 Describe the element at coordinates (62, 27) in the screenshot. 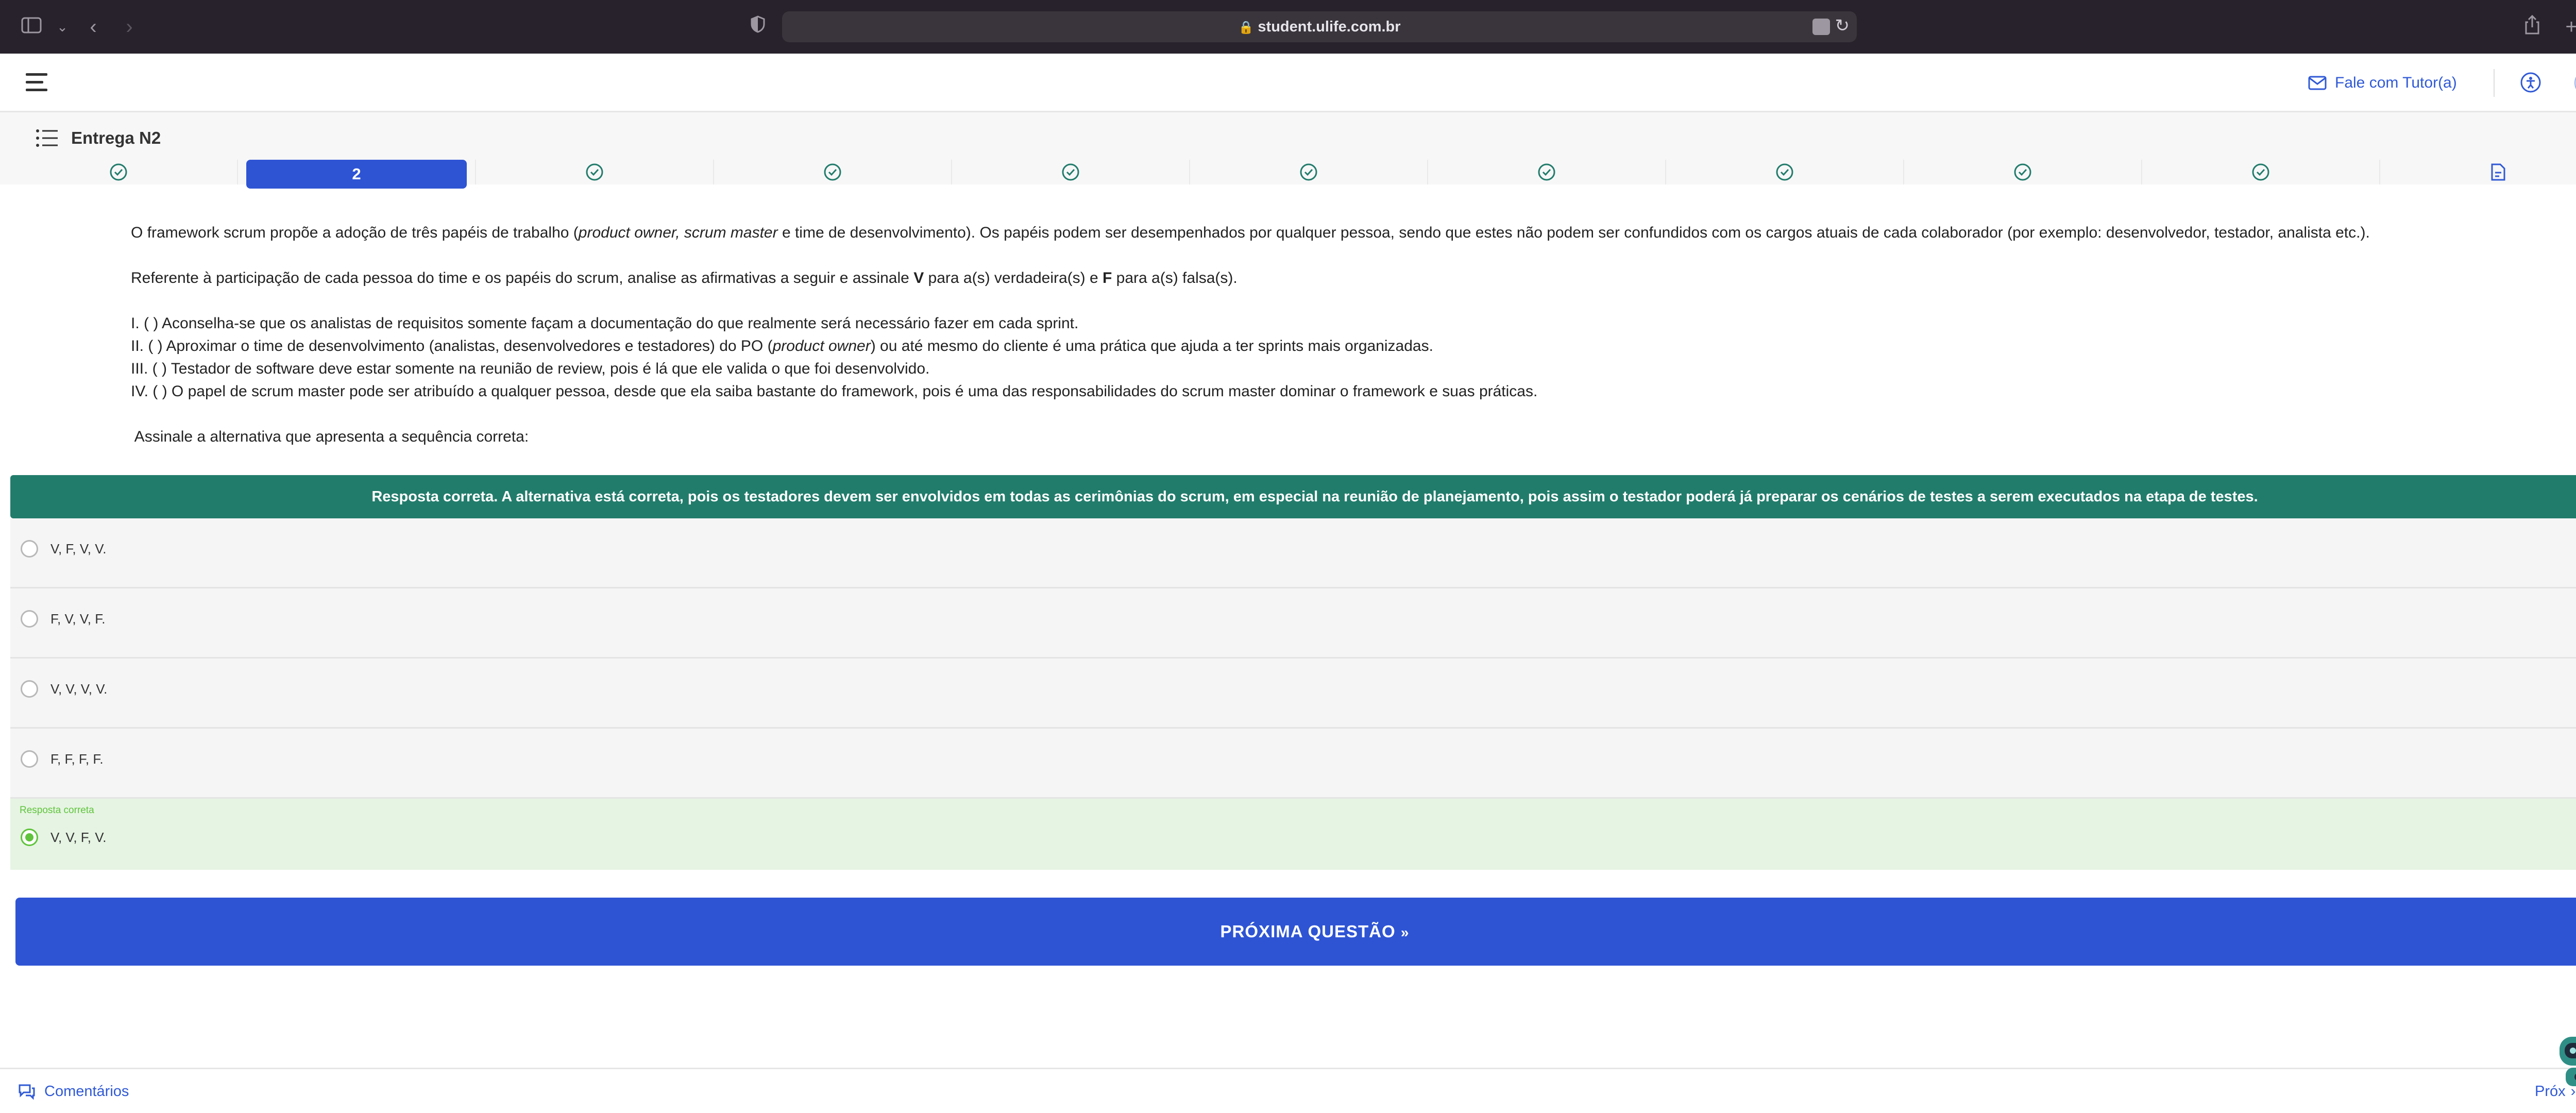

I see `chevron-down-icon: ⌄` at that location.